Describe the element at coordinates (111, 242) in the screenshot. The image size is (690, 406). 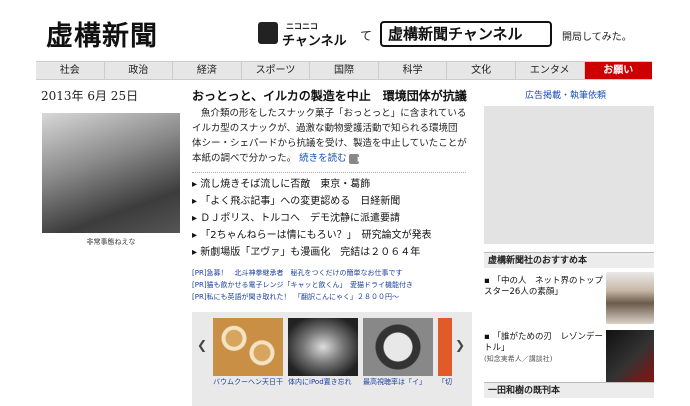
I see `photo-caption: 非常事態ねえな` at that location.